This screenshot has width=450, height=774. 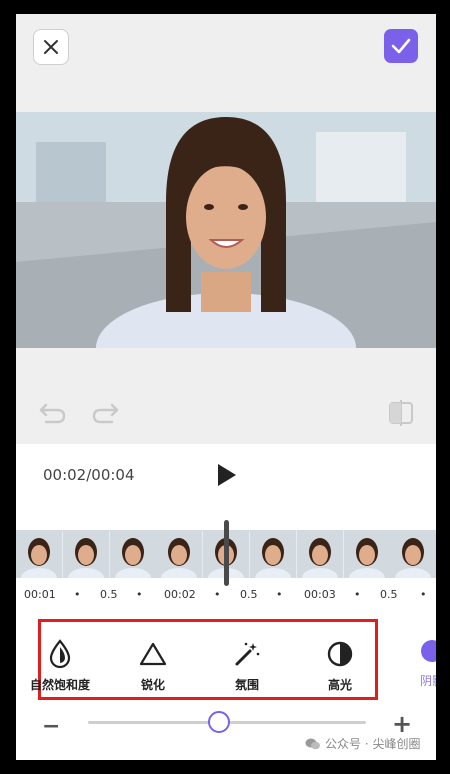 I want to click on playhead-handle, so click(x=226, y=553).